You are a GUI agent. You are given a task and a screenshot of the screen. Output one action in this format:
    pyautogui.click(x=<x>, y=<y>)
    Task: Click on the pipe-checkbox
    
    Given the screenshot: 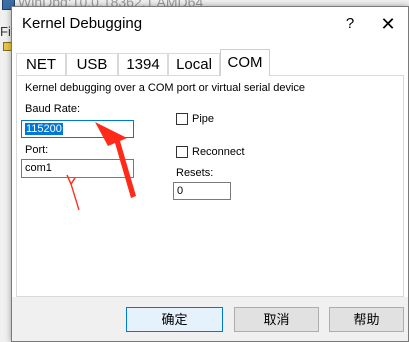 What is the action you would take?
    pyautogui.click(x=182, y=119)
    